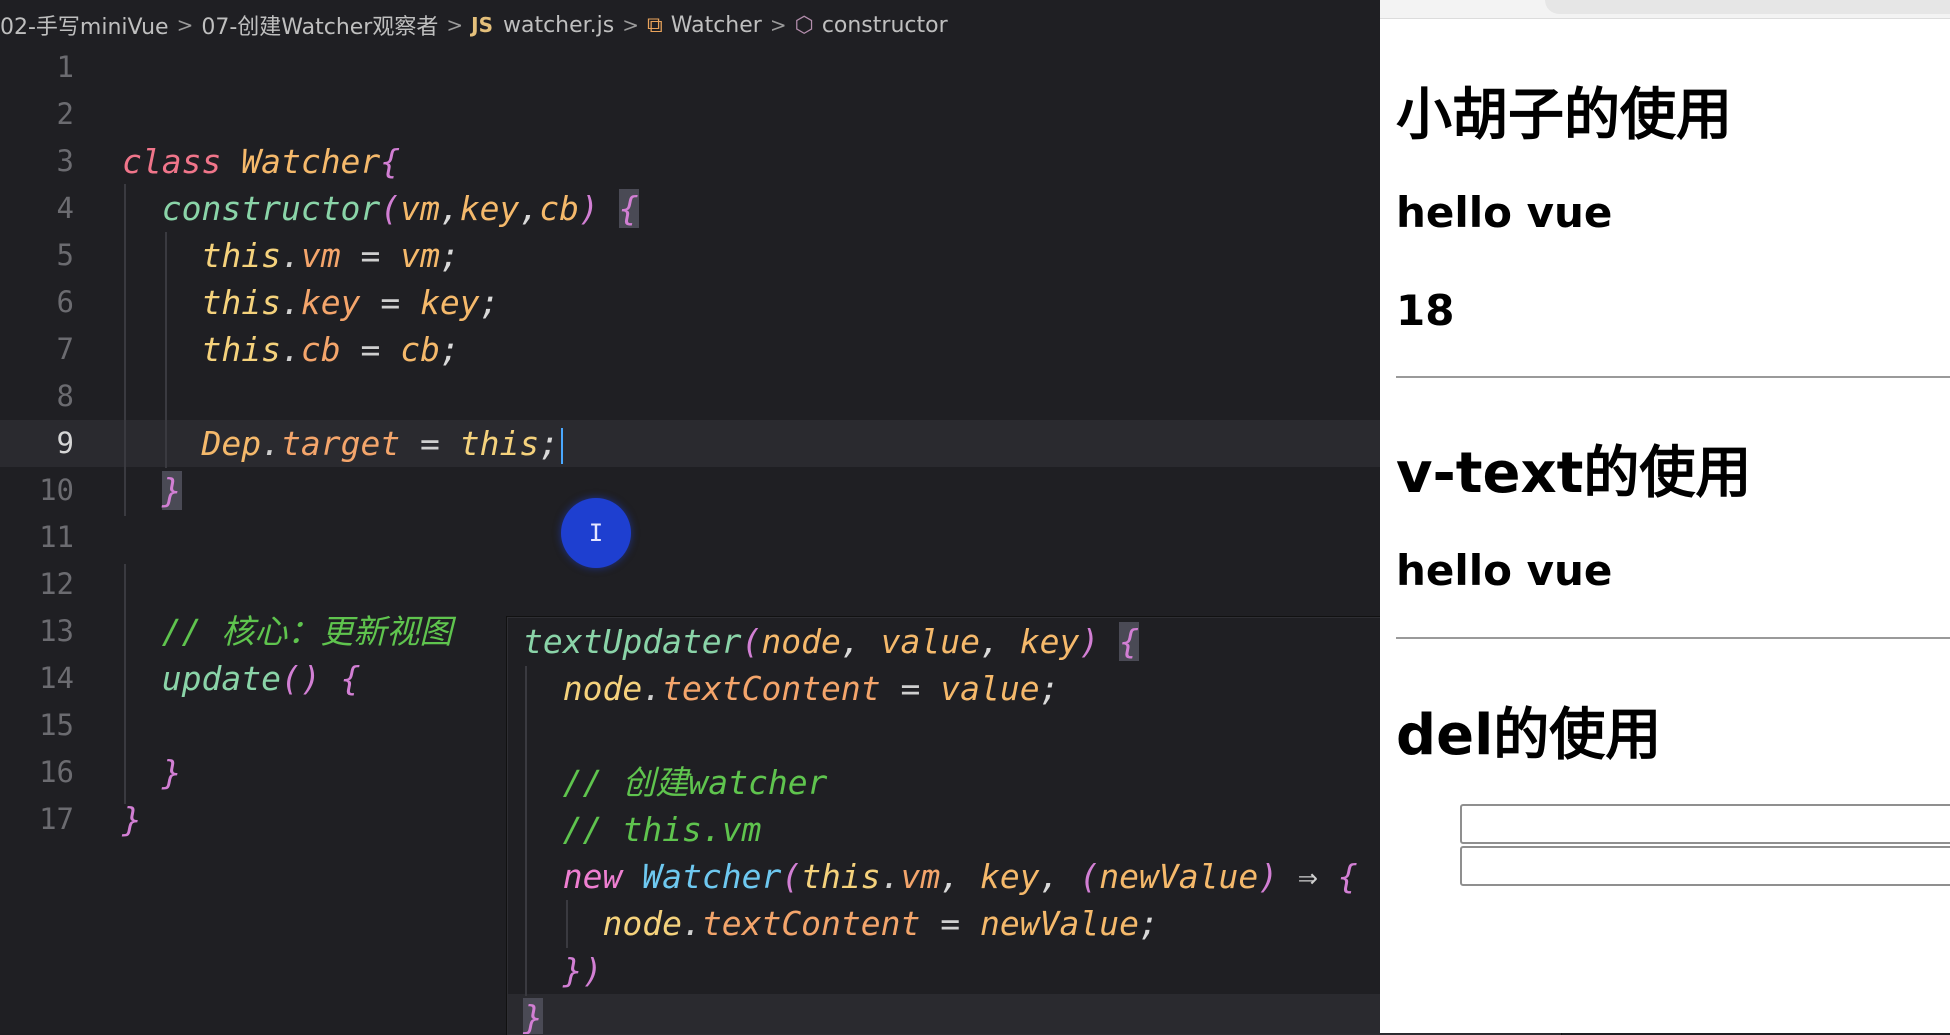  What do you see at coordinates (56, 772) in the screenshot?
I see `line-number: 16` at bounding box center [56, 772].